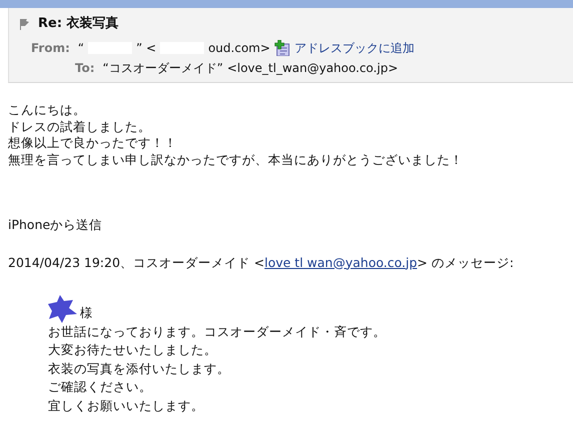 This screenshot has height=447, width=573. Describe the element at coordinates (217, 331) in the screenshot. I see `quoted-line: お世話になっております。コスオーダーメイド・斉です。` at that location.